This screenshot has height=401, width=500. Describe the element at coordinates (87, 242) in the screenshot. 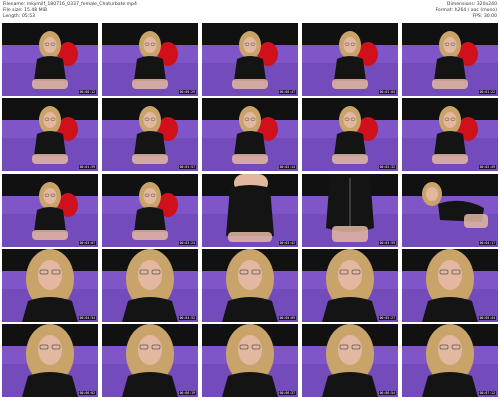

I see `timestamp-label: 00:03:07` at that location.